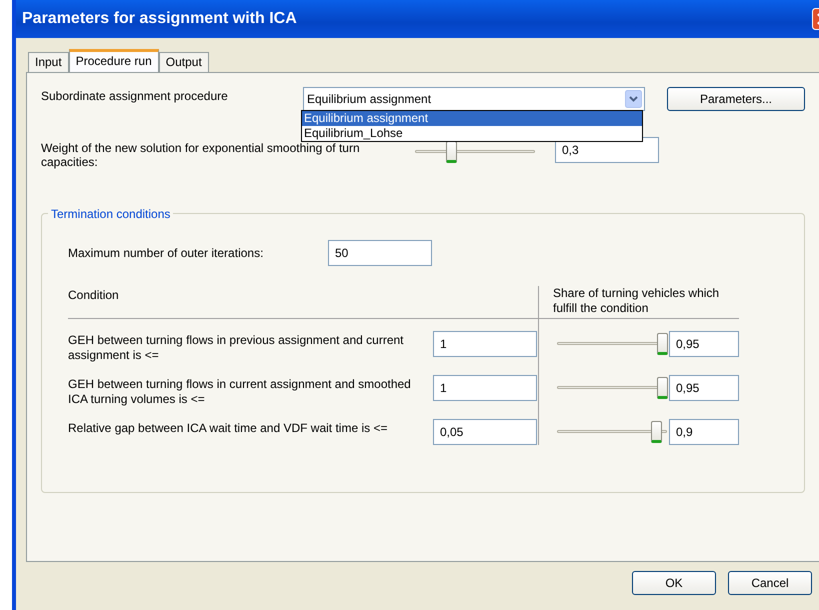 Image resolution: width=819 pixels, height=610 pixels. Describe the element at coordinates (201, 155) in the screenshot. I see `field-label: Weight of the new solution for exponential smoothing of turn capacities:` at that location.